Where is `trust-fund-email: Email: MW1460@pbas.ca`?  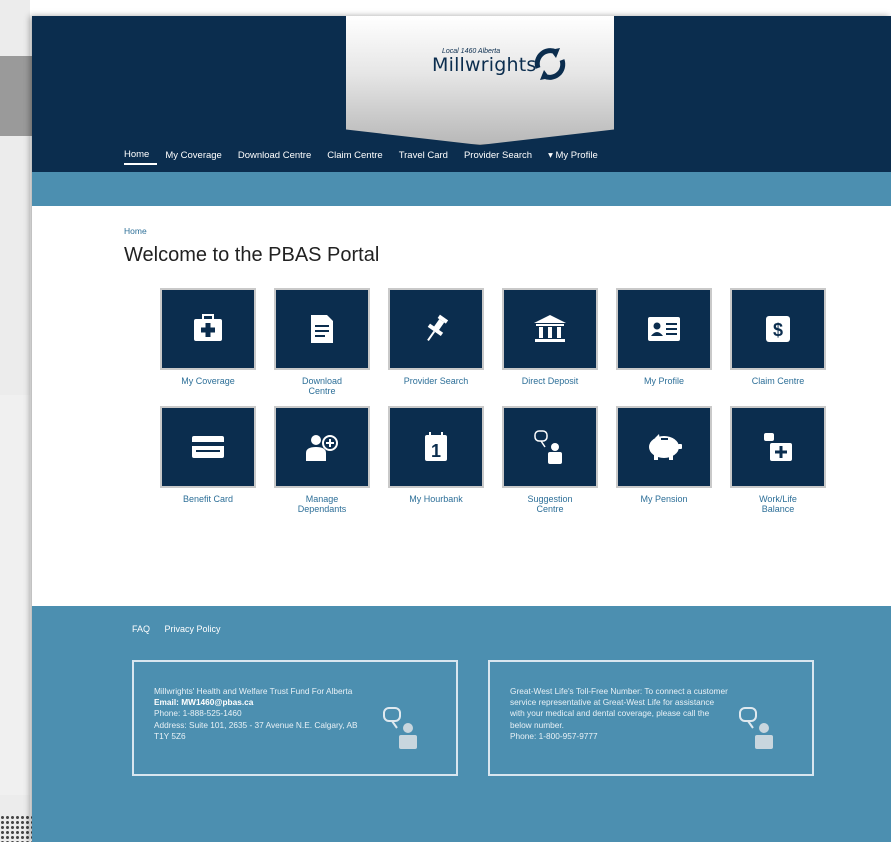
trust-fund-email: Email: MW1460@pbas.ca is located at coordinates (263, 702).